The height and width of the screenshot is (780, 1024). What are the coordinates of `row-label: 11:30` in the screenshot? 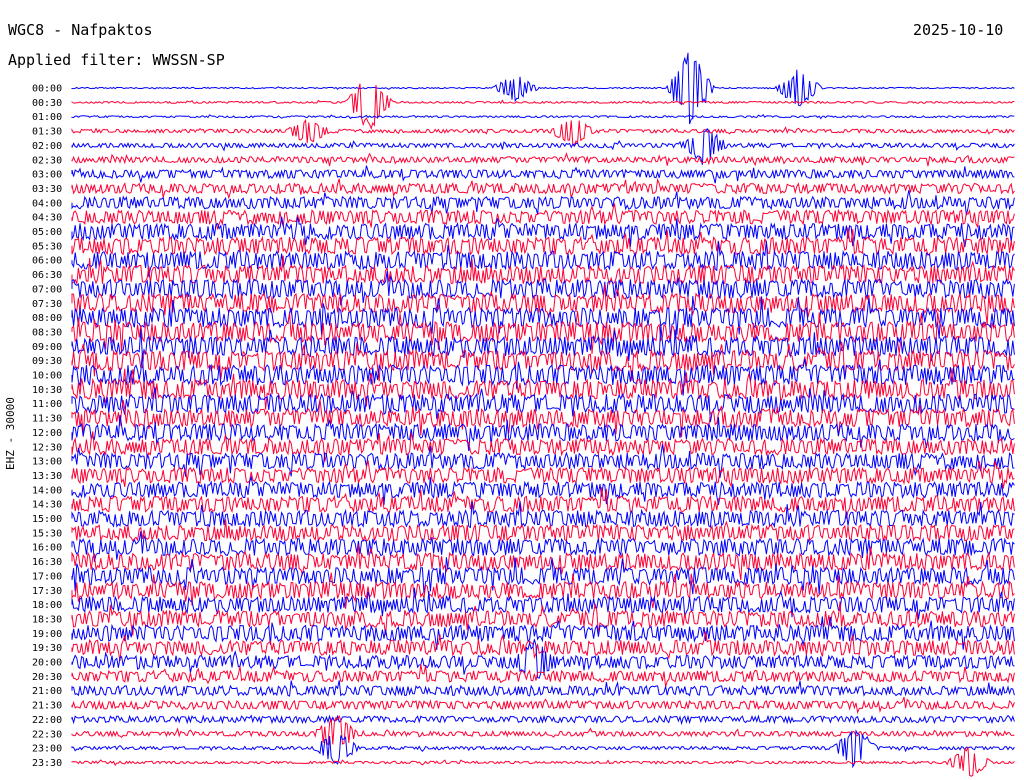 It's located at (47, 419).